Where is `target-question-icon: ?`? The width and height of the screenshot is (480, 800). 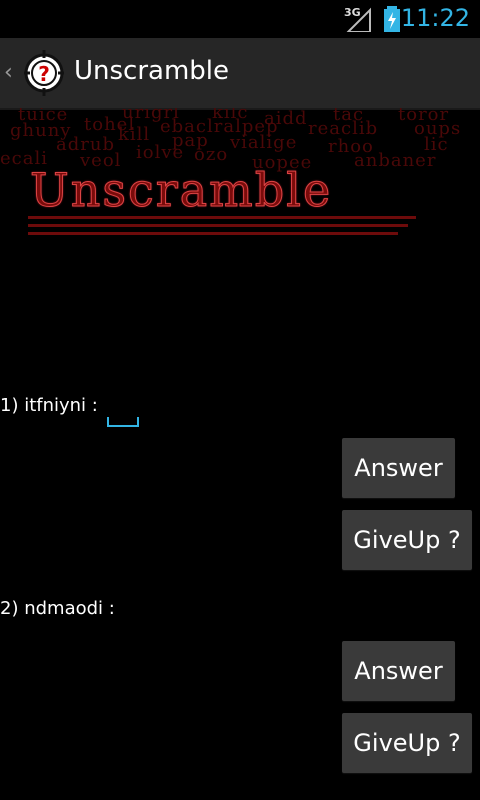 target-question-icon: ? is located at coordinates (44, 73).